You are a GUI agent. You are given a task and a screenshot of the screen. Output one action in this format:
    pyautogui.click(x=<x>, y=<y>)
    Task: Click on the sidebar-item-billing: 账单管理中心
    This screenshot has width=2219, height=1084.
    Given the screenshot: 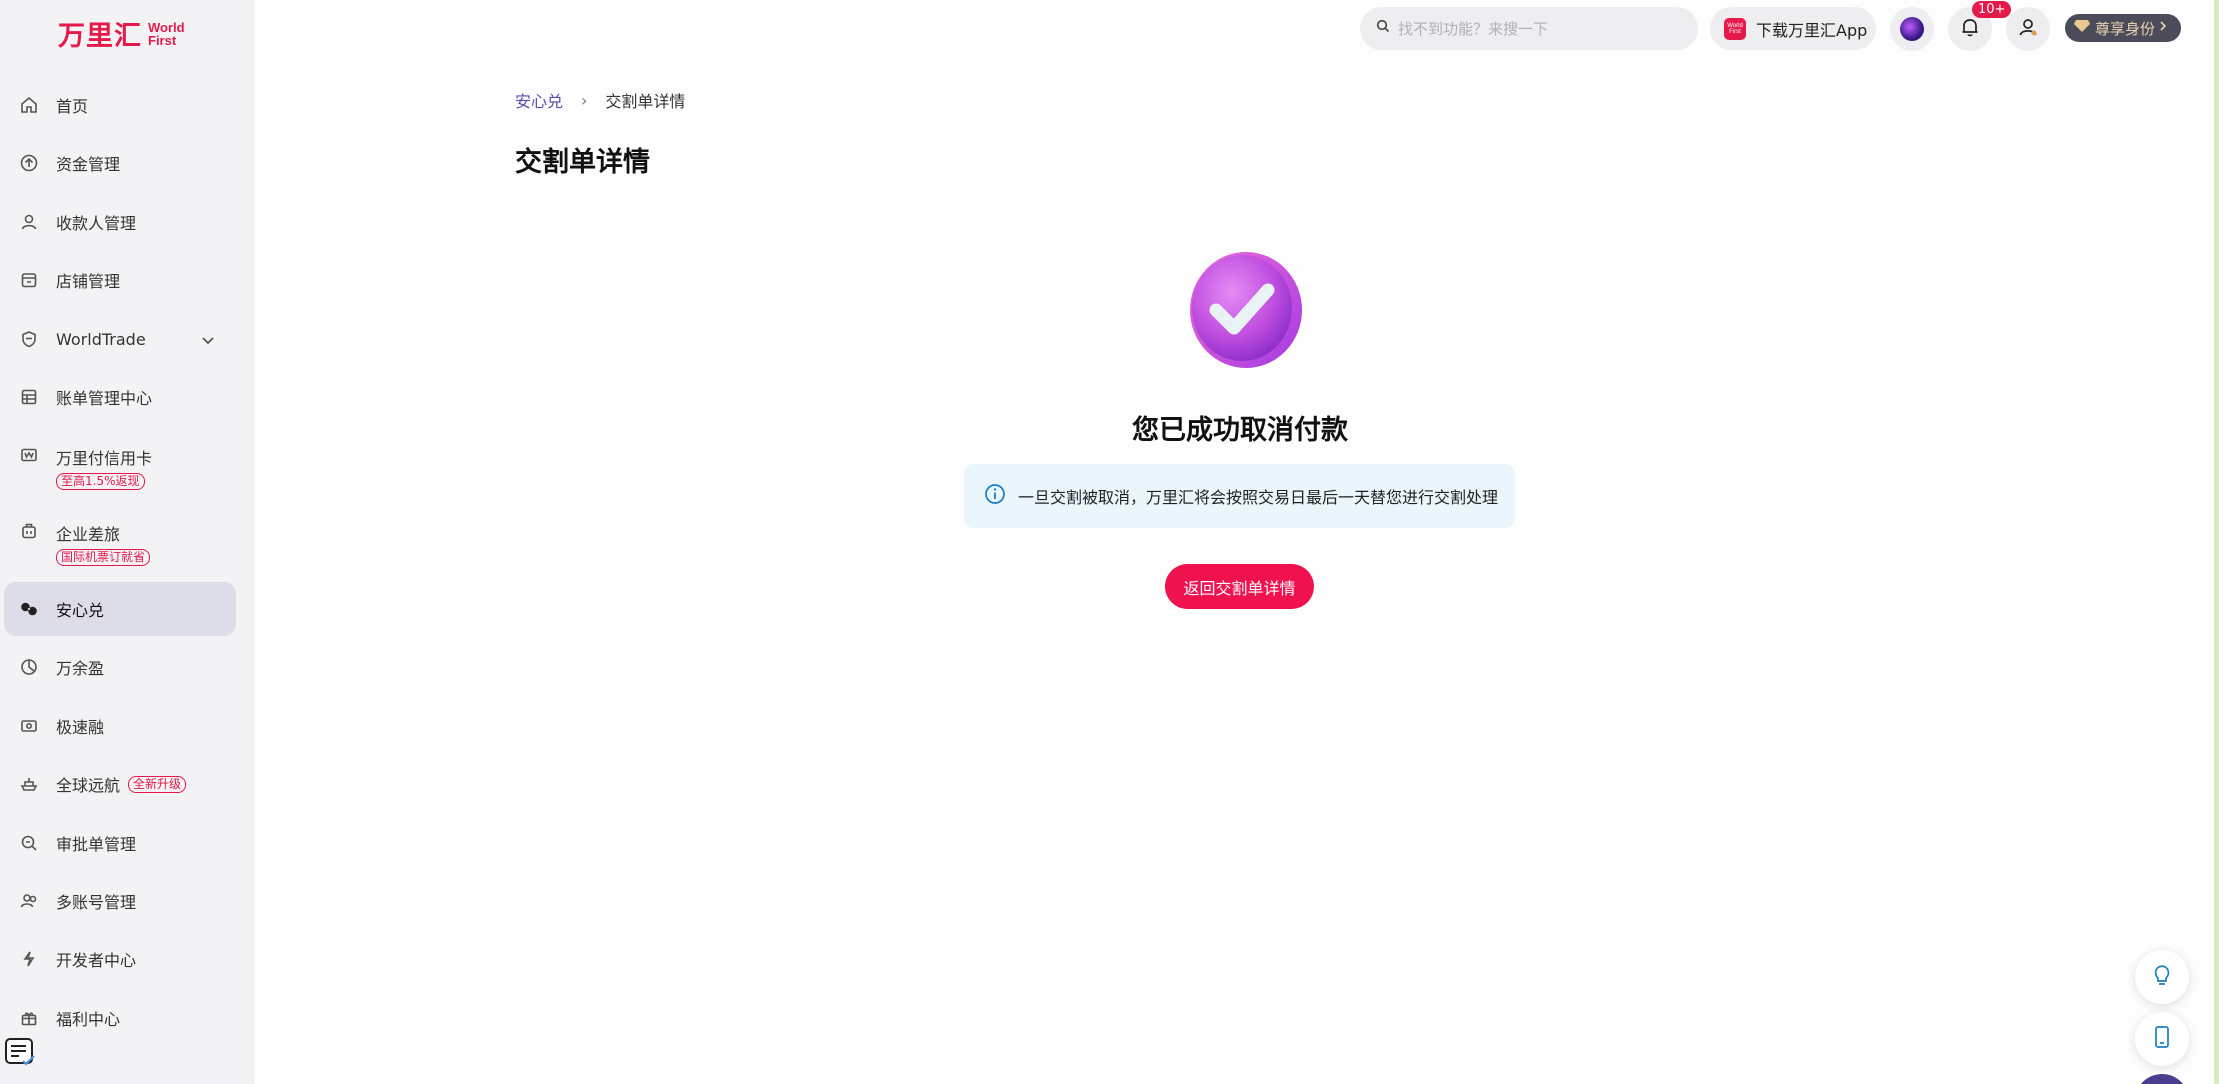 What is the action you would take?
    pyautogui.click(x=120, y=397)
    